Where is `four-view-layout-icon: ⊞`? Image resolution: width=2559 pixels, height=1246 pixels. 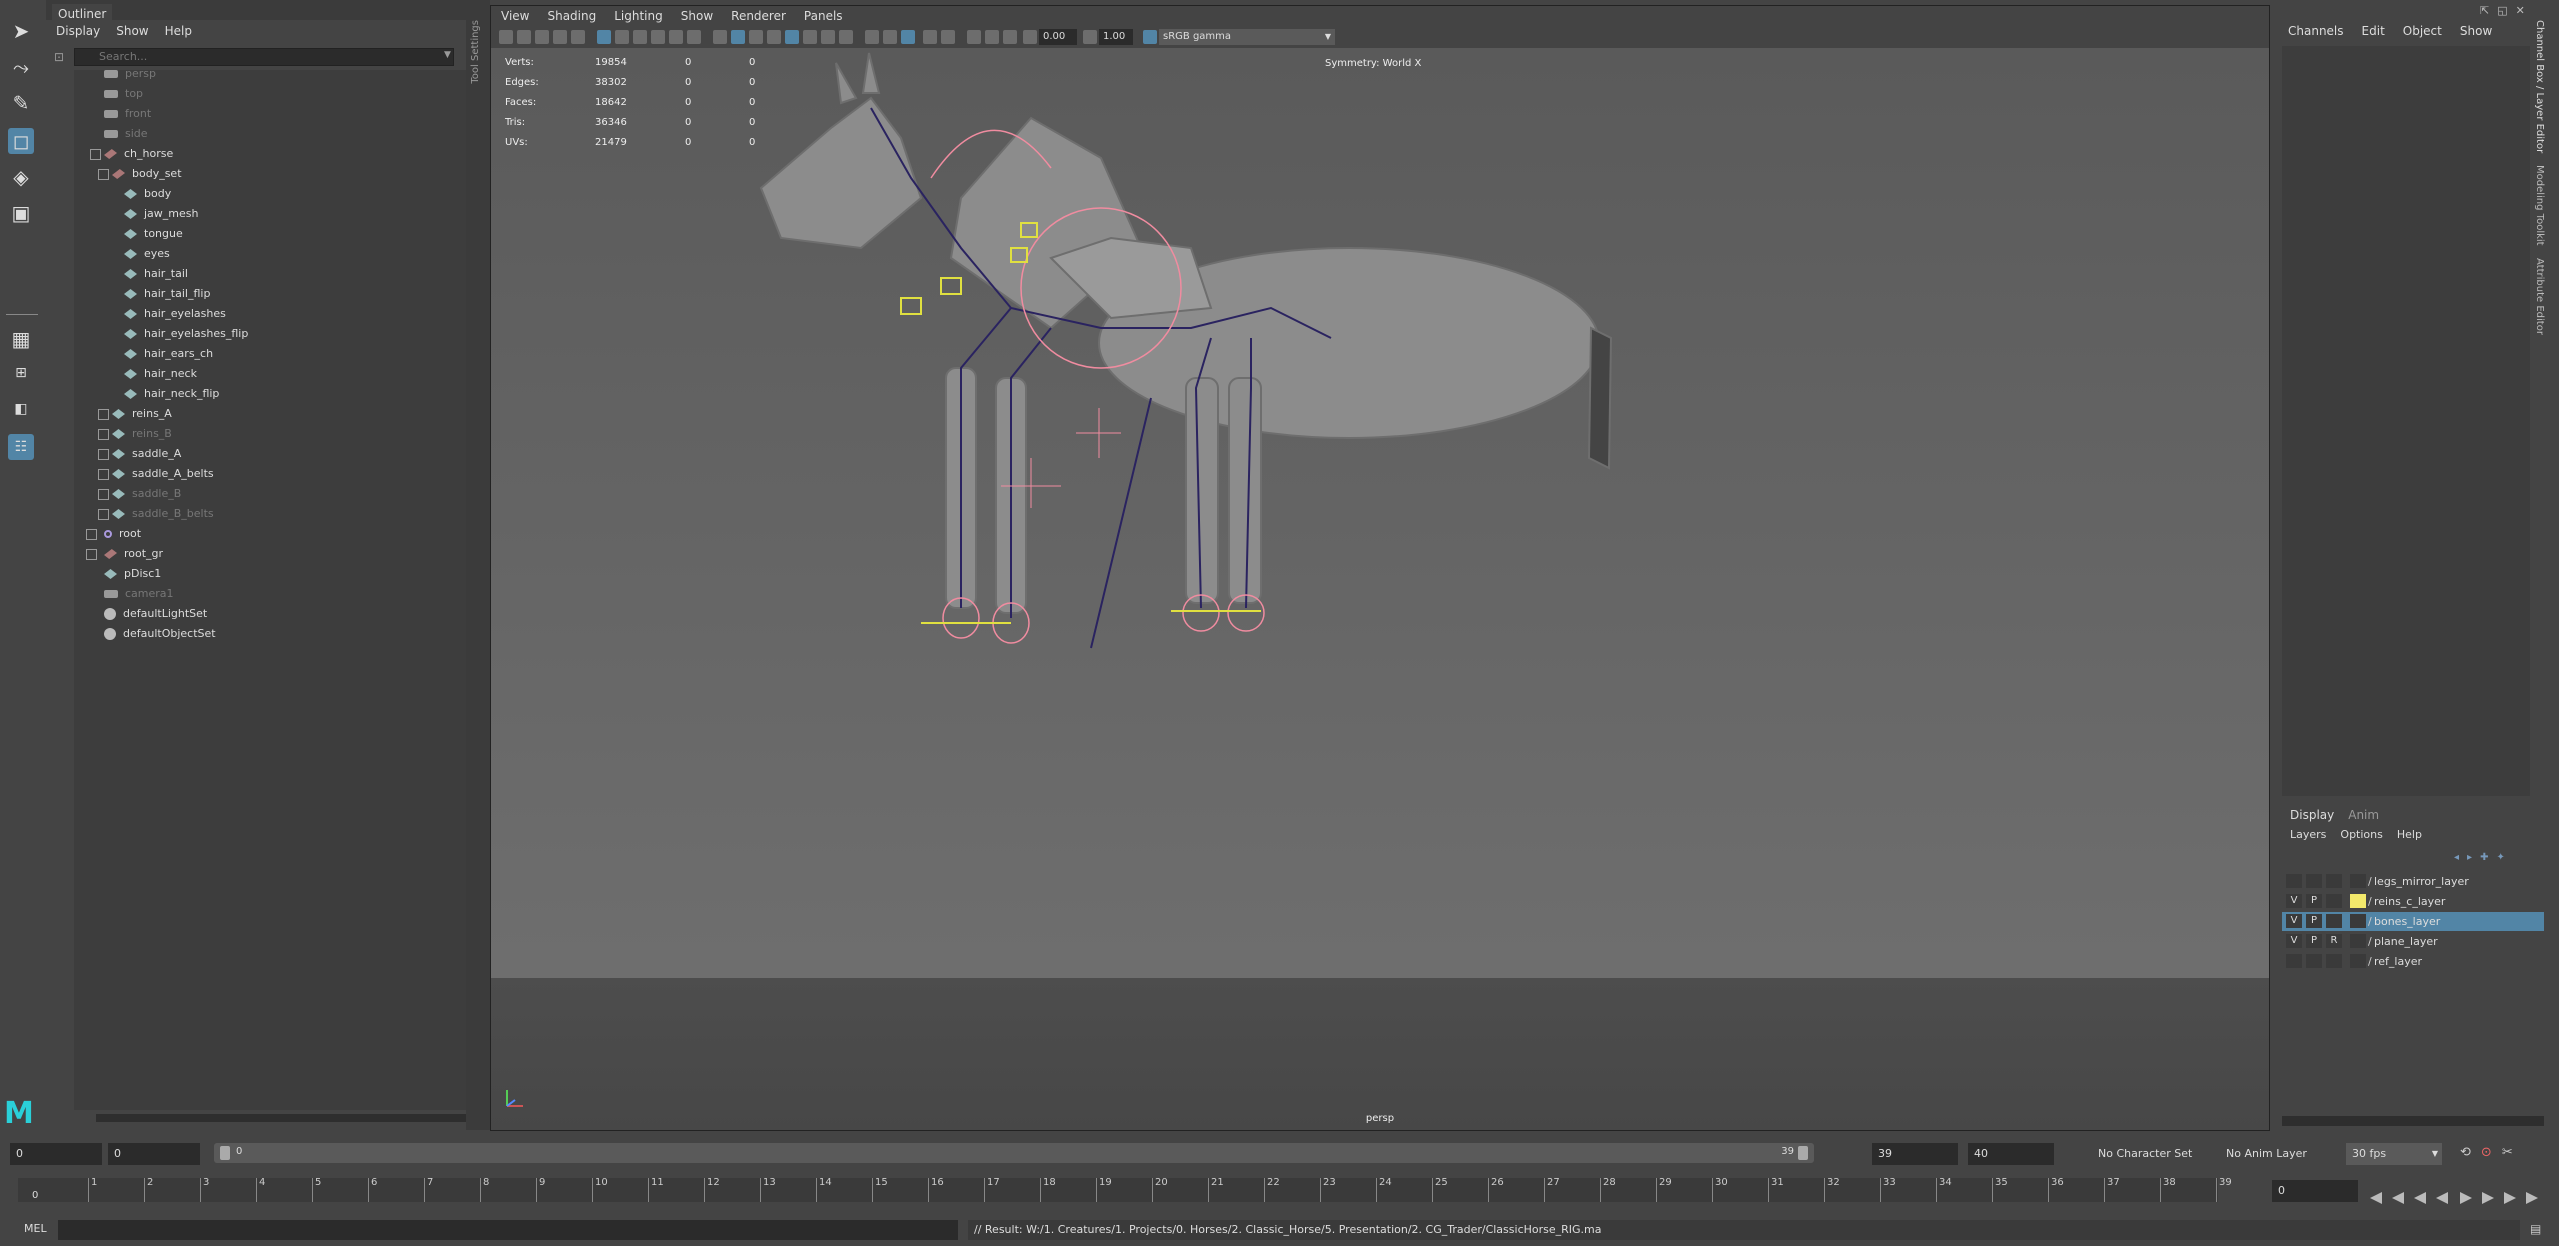 four-view-layout-icon: ⊞ is located at coordinates (21, 373).